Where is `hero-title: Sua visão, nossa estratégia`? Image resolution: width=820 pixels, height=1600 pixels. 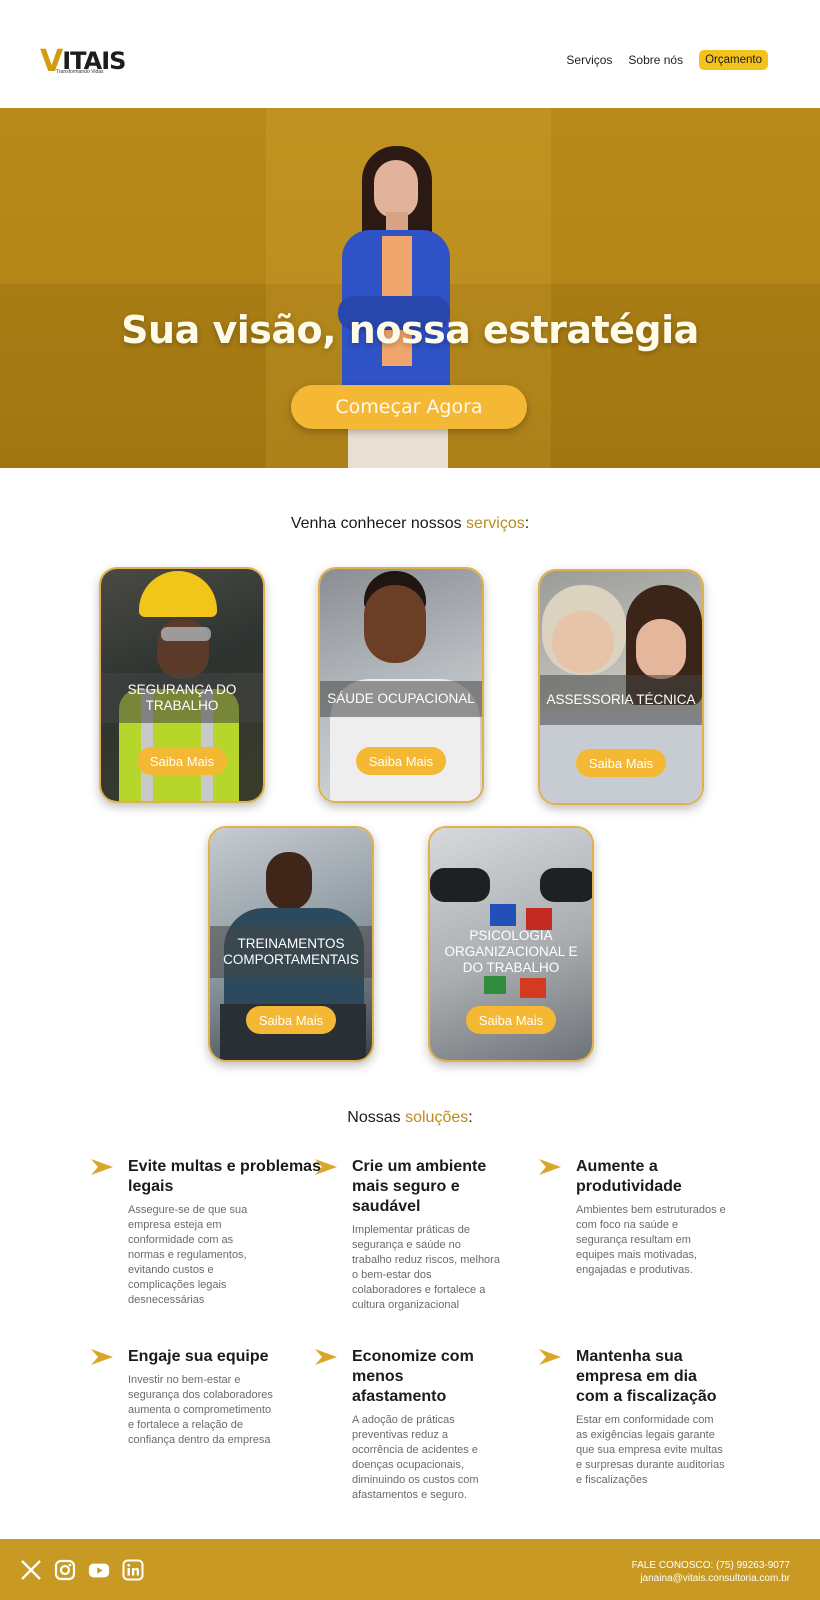
hero-title: Sua visão, nossa estratégia is located at coordinates (410, 330).